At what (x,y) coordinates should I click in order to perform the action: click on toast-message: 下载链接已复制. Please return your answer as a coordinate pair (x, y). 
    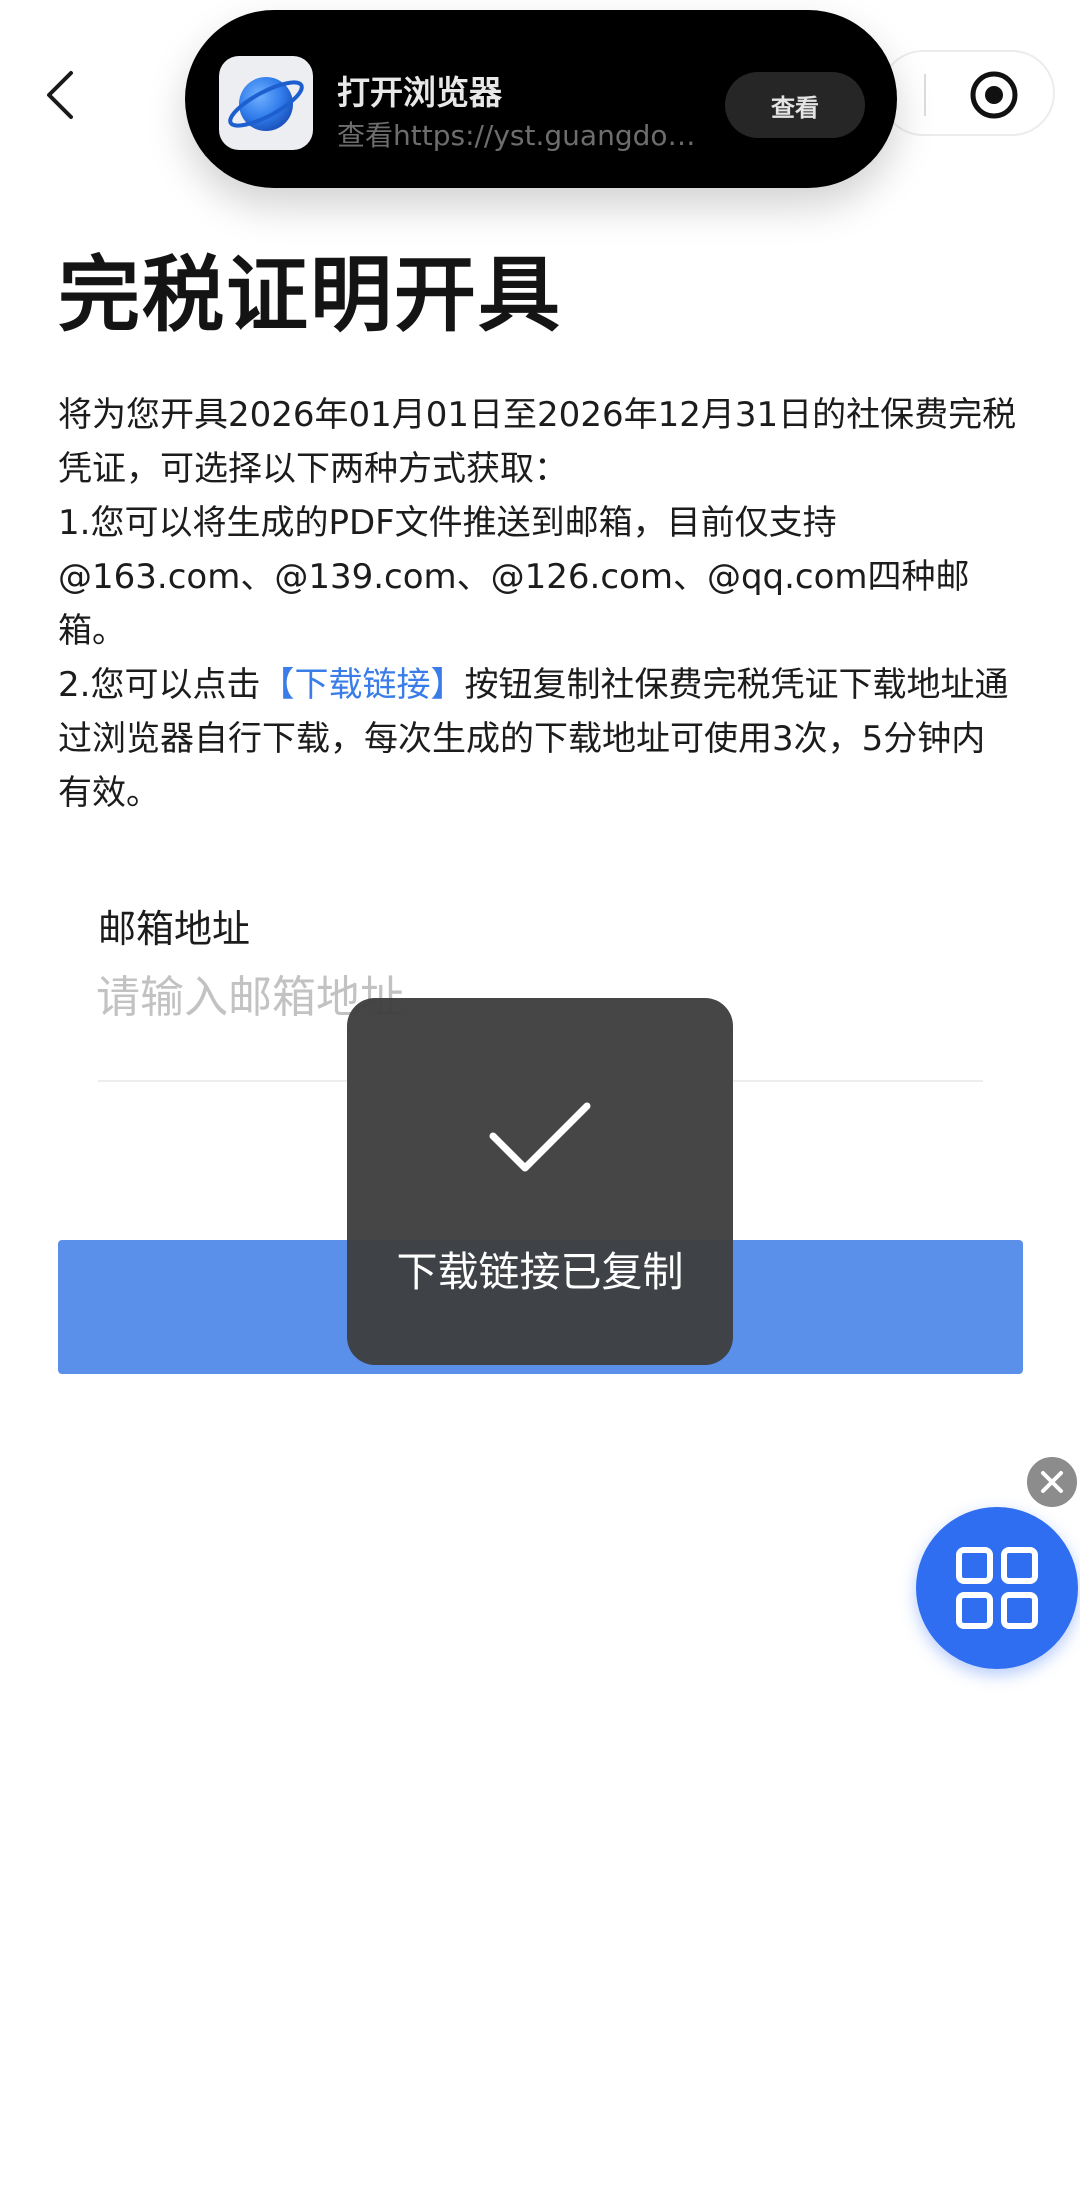
    Looking at the image, I should click on (540, 1272).